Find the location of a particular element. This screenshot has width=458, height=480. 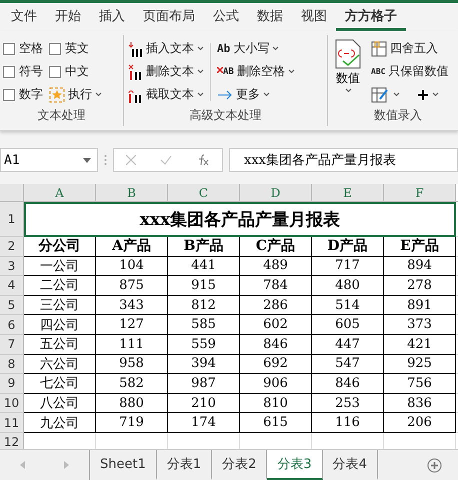

ribbon-tab: 文件 is located at coordinates (24, 17).